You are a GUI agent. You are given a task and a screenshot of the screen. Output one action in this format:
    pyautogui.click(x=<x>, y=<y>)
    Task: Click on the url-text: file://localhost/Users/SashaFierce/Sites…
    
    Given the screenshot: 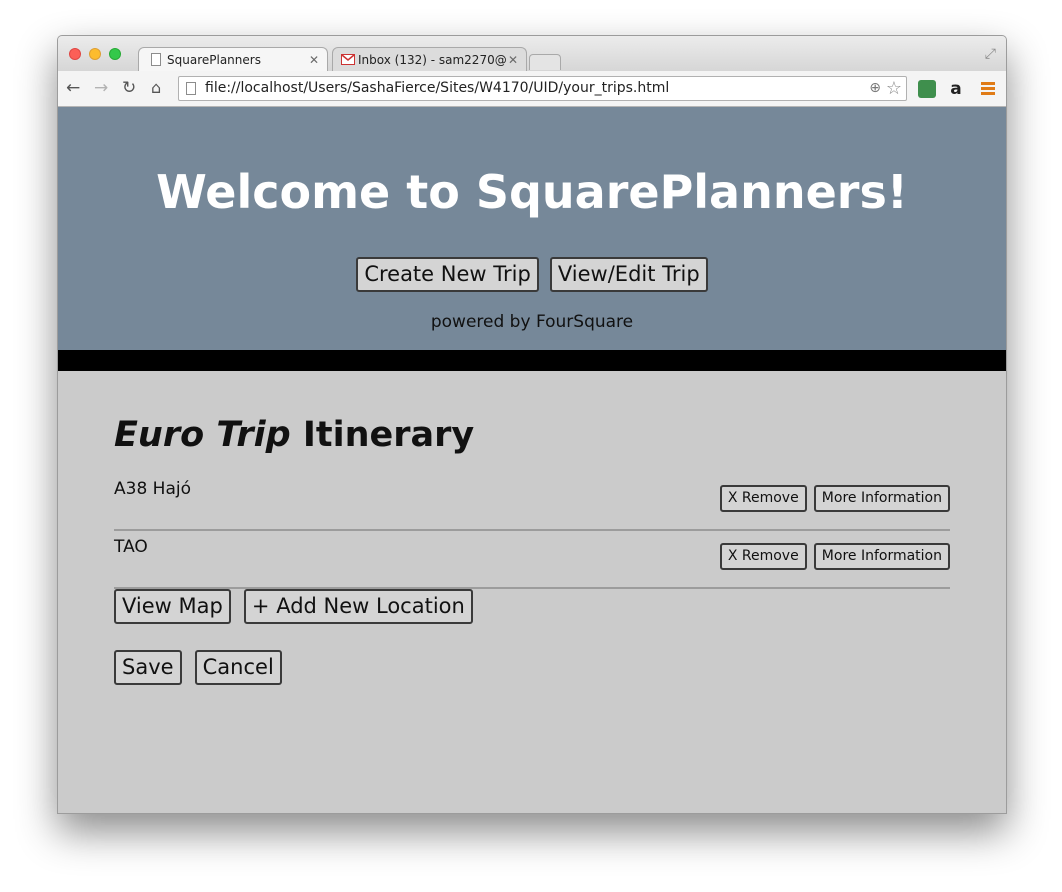 What is the action you would take?
    pyautogui.click(x=437, y=88)
    